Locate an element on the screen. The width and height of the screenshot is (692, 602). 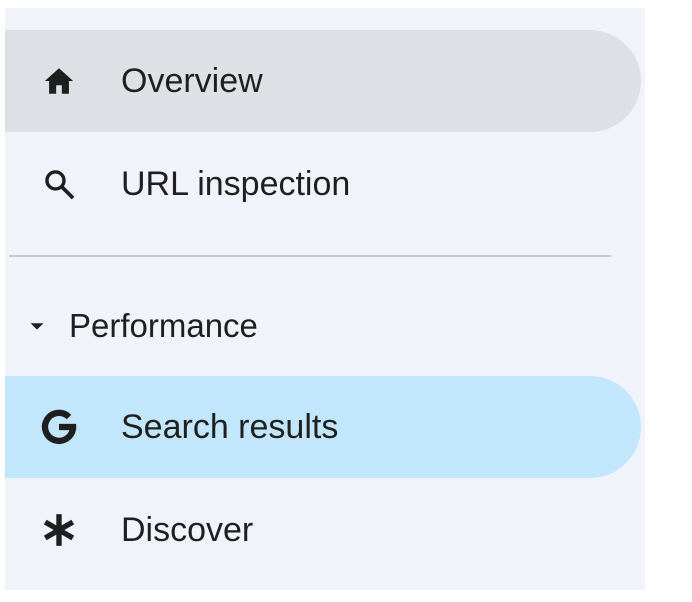
nav-item-label: Discover is located at coordinates (187, 529).